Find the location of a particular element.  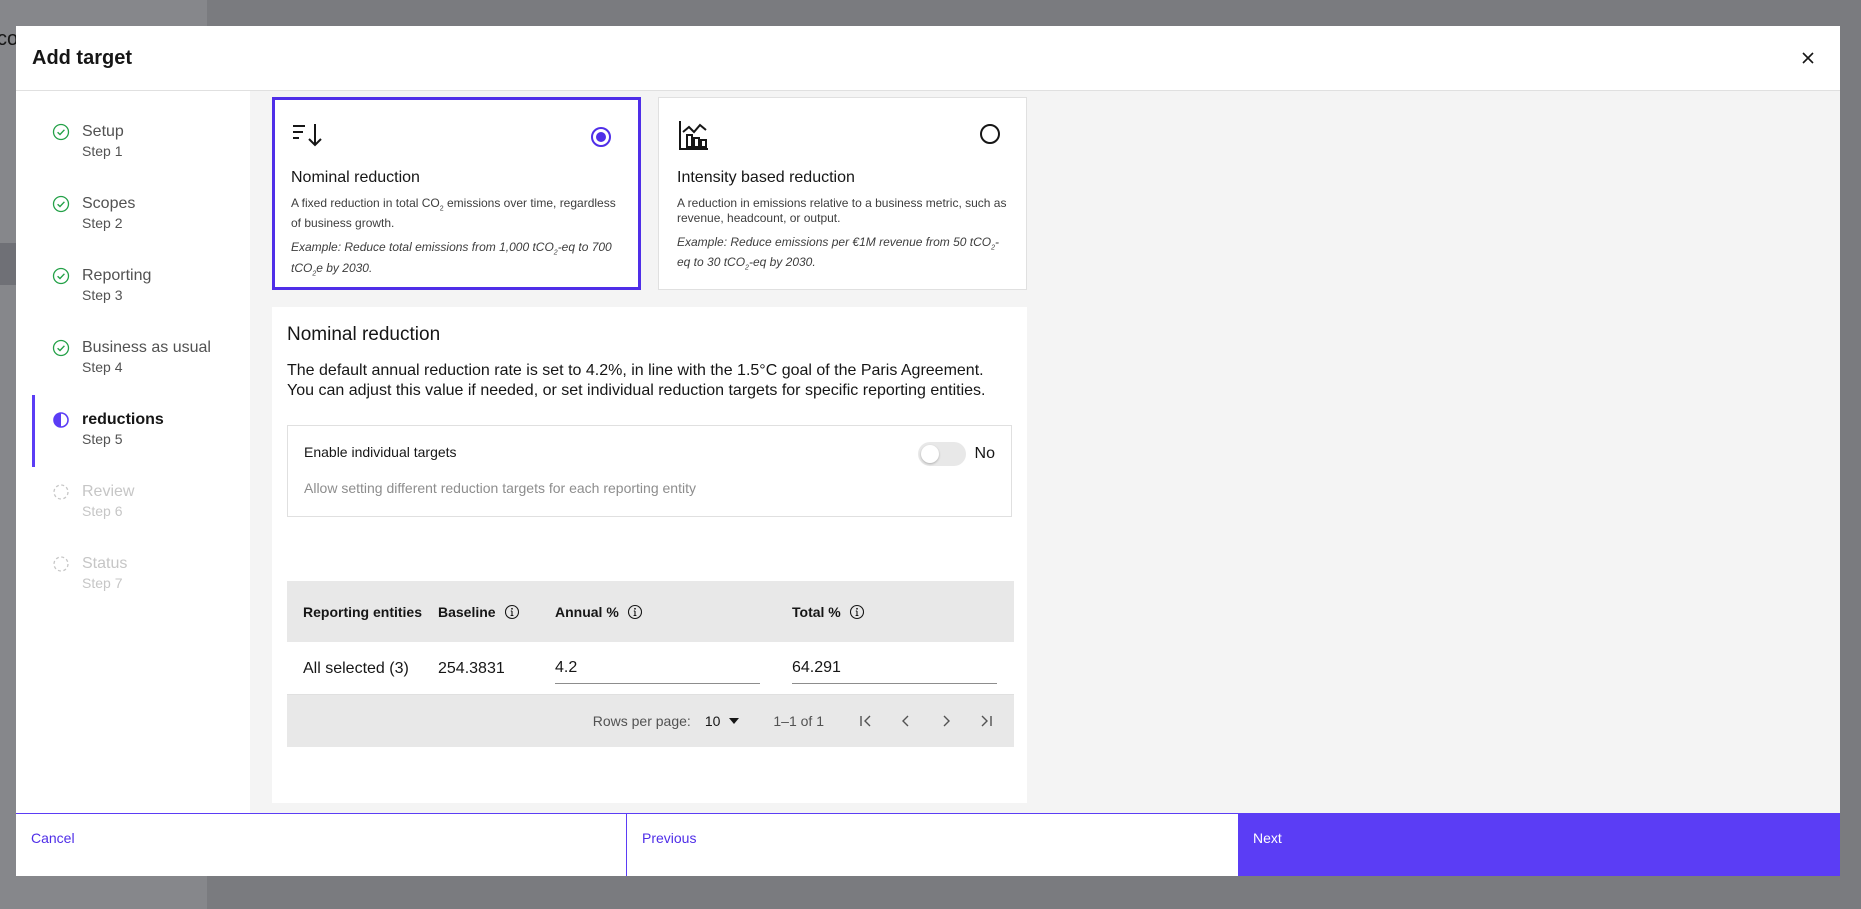

first-page-button is located at coordinates (866, 721).